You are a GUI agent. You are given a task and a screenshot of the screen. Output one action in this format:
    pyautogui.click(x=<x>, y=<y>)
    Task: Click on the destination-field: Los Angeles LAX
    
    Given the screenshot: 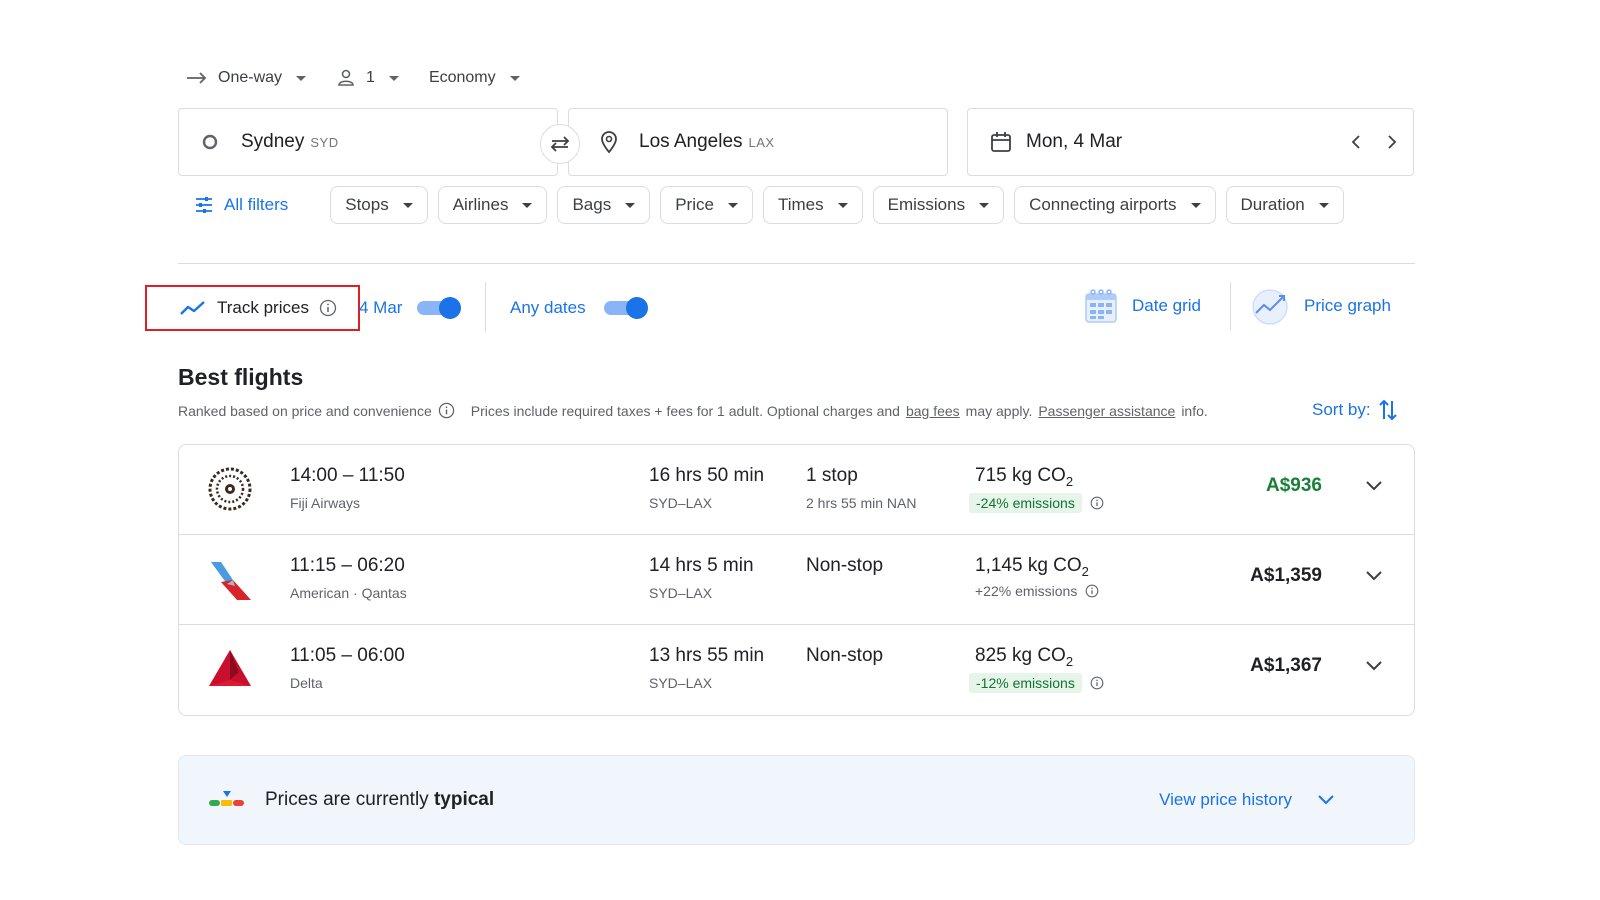 What is the action you would take?
    pyautogui.click(x=758, y=142)
    